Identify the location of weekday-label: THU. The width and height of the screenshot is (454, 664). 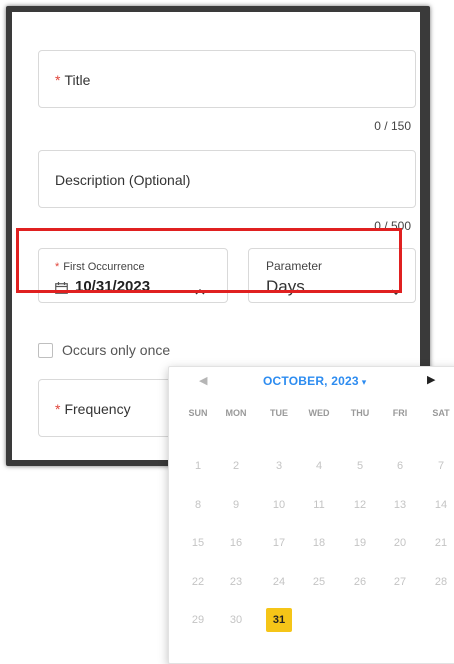
(360, 413).